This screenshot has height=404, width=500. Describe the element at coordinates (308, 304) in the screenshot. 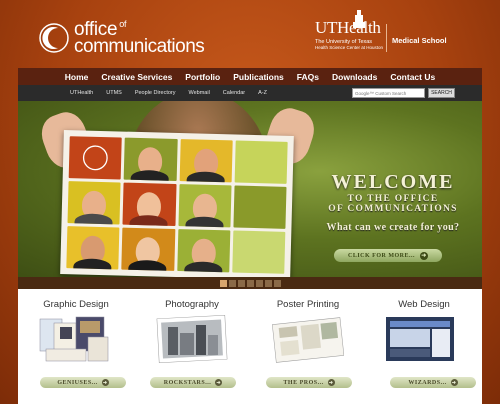

I see `service-title: Poster Printing` at that location.